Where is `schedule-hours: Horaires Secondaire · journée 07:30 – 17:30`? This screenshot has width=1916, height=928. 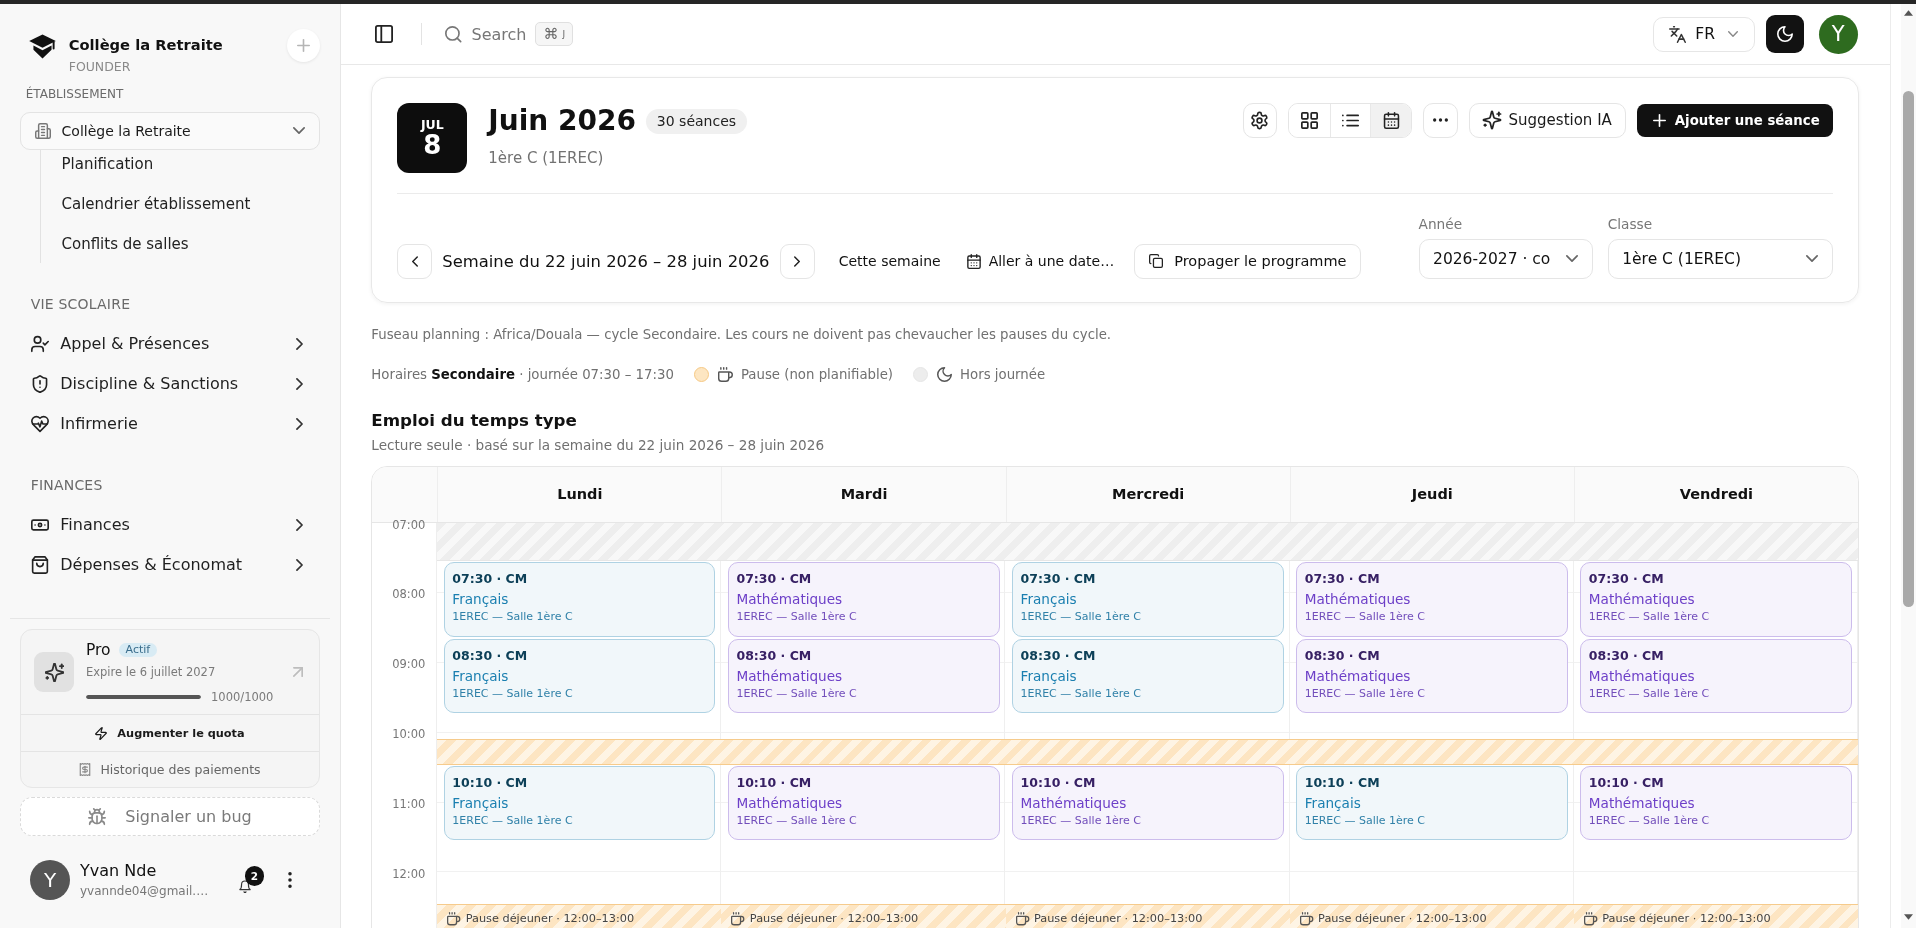 schedule-hours: Horaires Secondaire · journée 07:30 – 17:30 is located at coordinates (522, 374).